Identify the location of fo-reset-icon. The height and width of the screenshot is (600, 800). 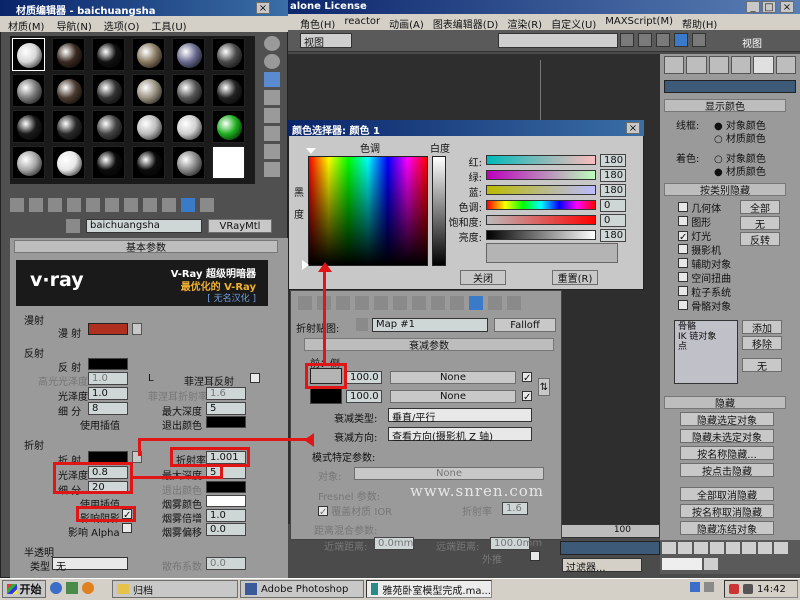
(362, 303).